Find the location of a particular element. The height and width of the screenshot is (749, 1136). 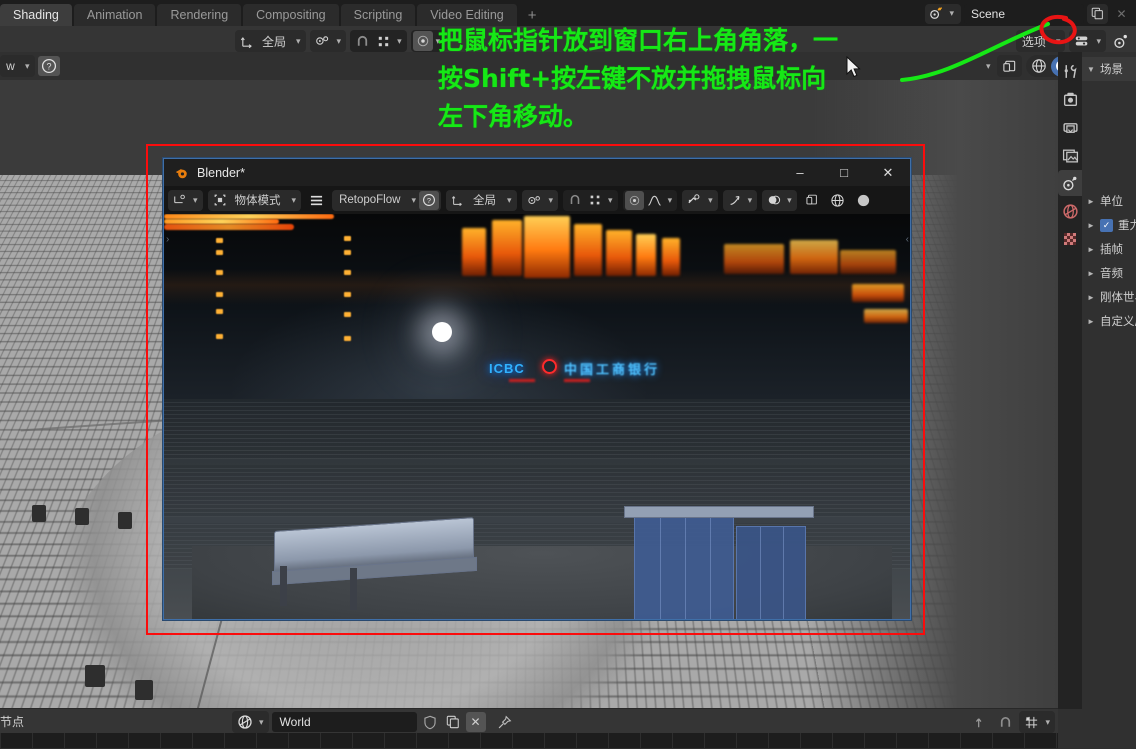

workspace-tab-rendering: Rendering is located at coordinates (200, 15).